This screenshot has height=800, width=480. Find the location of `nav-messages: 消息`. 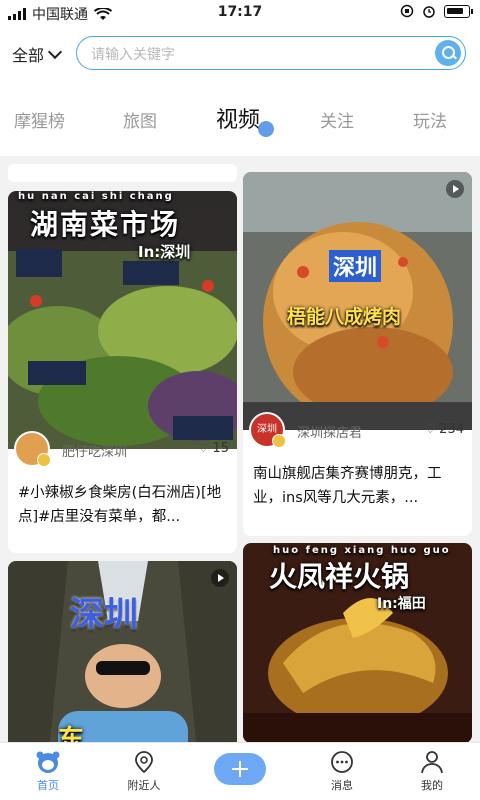

nav-messages: 消息 is located at coordinates (342, 771).